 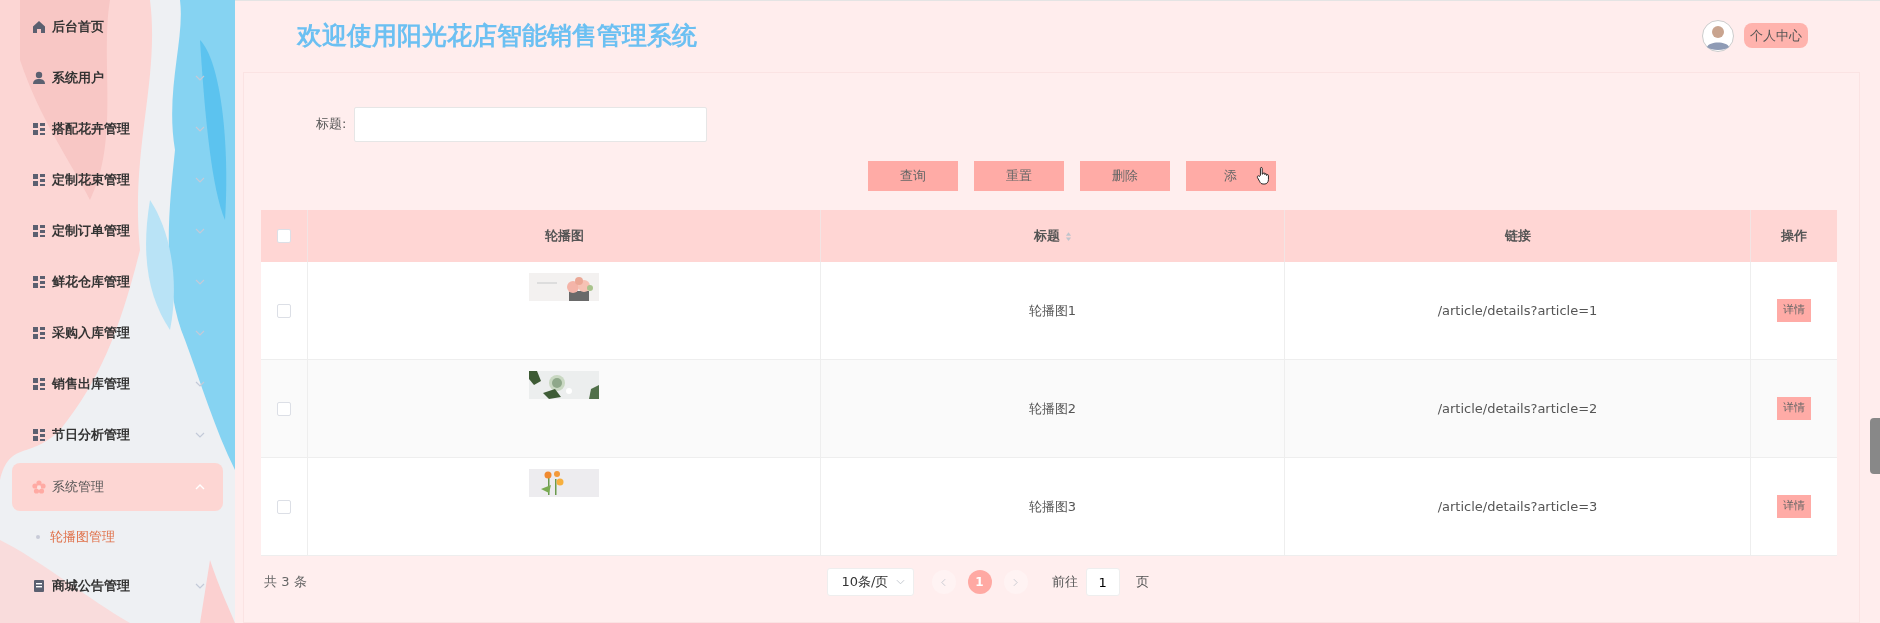 I want to click on column-header: 操作, so click(x=1794, y=236).